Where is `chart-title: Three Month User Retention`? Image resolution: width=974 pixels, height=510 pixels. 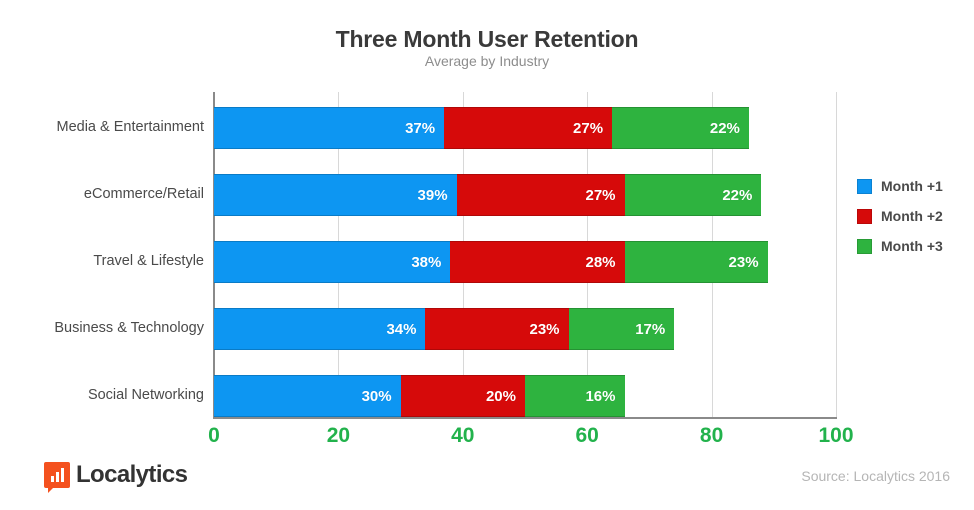
chart-title: Three Month User Retention is located at coordinates (487, 39).